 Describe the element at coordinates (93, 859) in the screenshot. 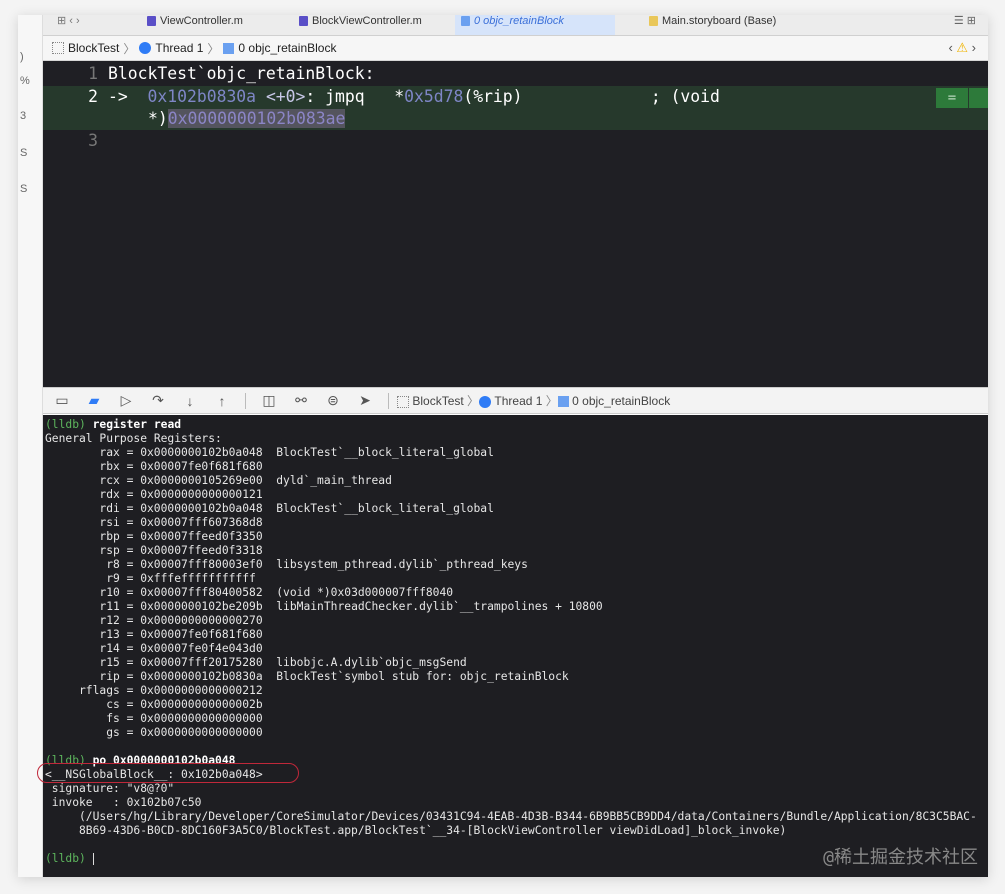

I see `text-cursor` at that location.